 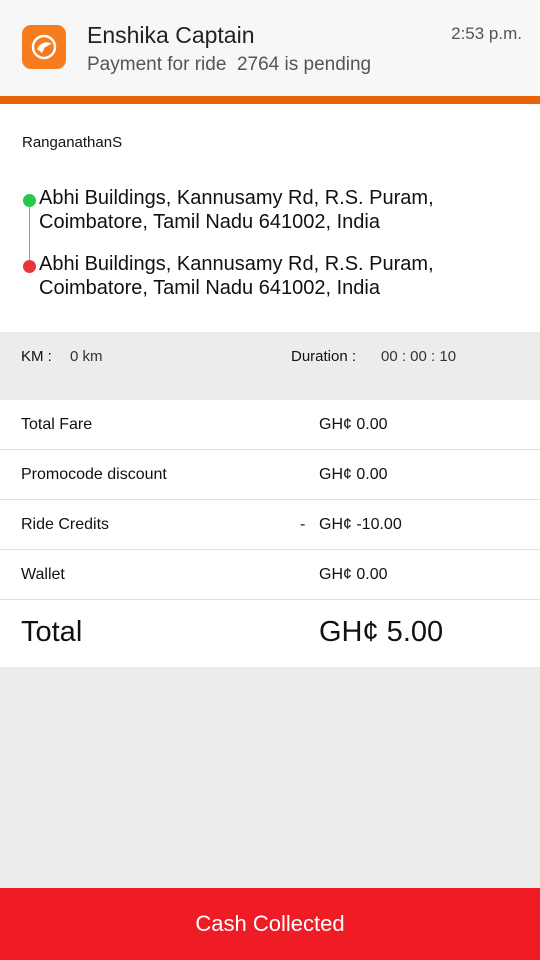 I want to click on duration-label: Duration :, so click(x=324, y=356).